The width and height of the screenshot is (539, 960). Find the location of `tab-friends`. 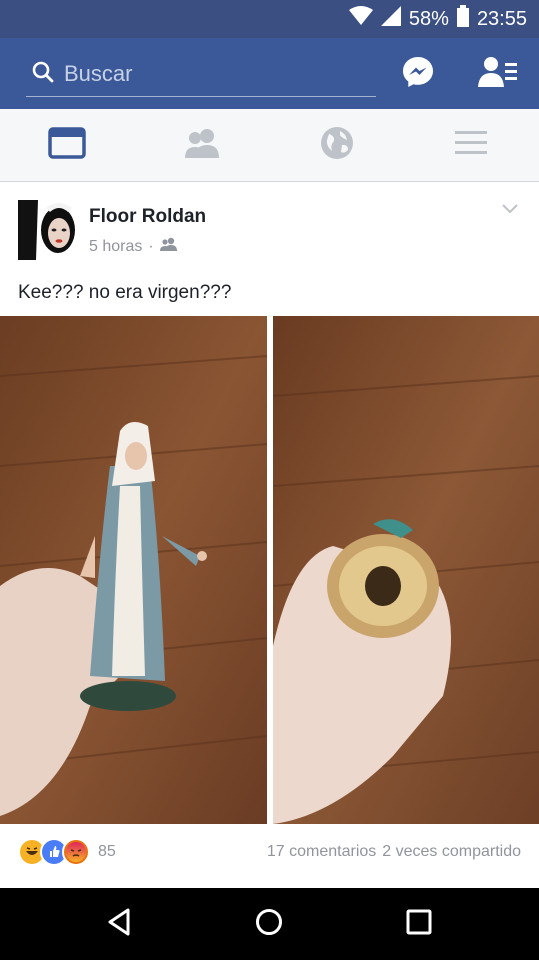

tab-friends is located at coordinates (202, 145).